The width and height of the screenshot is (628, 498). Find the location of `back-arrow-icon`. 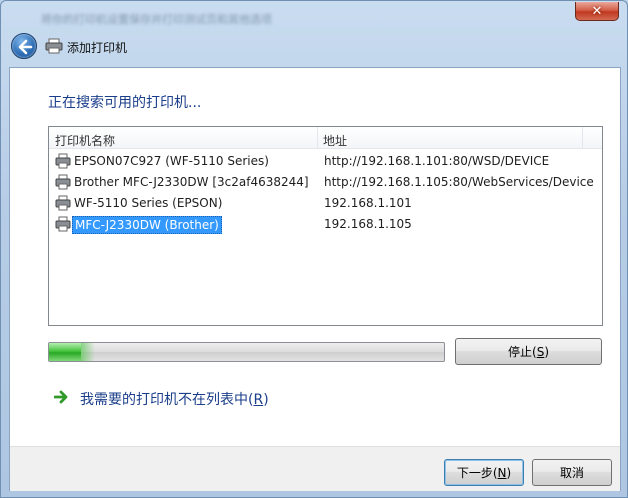

back-arrow-icon is located at coordinates (25, 47).